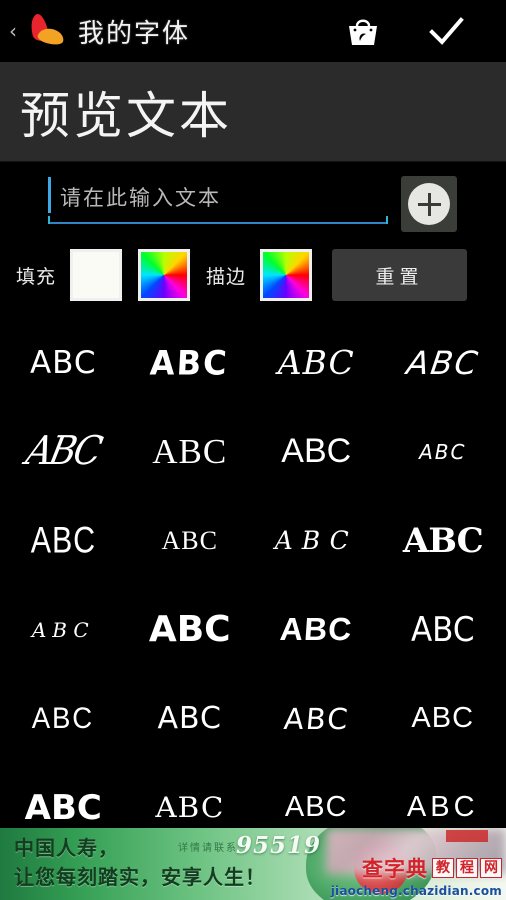 This screenshot has width=506, height=900. Describe the element at coordinates (126, 115) in the screenshot. I see `preview-text-title: 预览文本` at that location.